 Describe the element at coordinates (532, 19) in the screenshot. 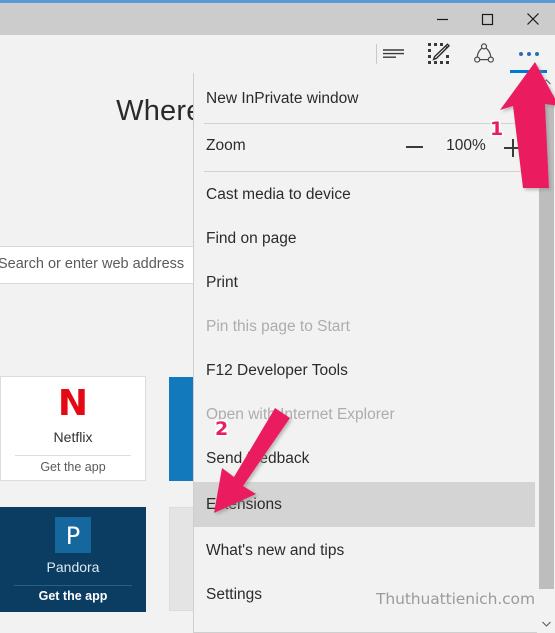

I see `close-button` at that location.